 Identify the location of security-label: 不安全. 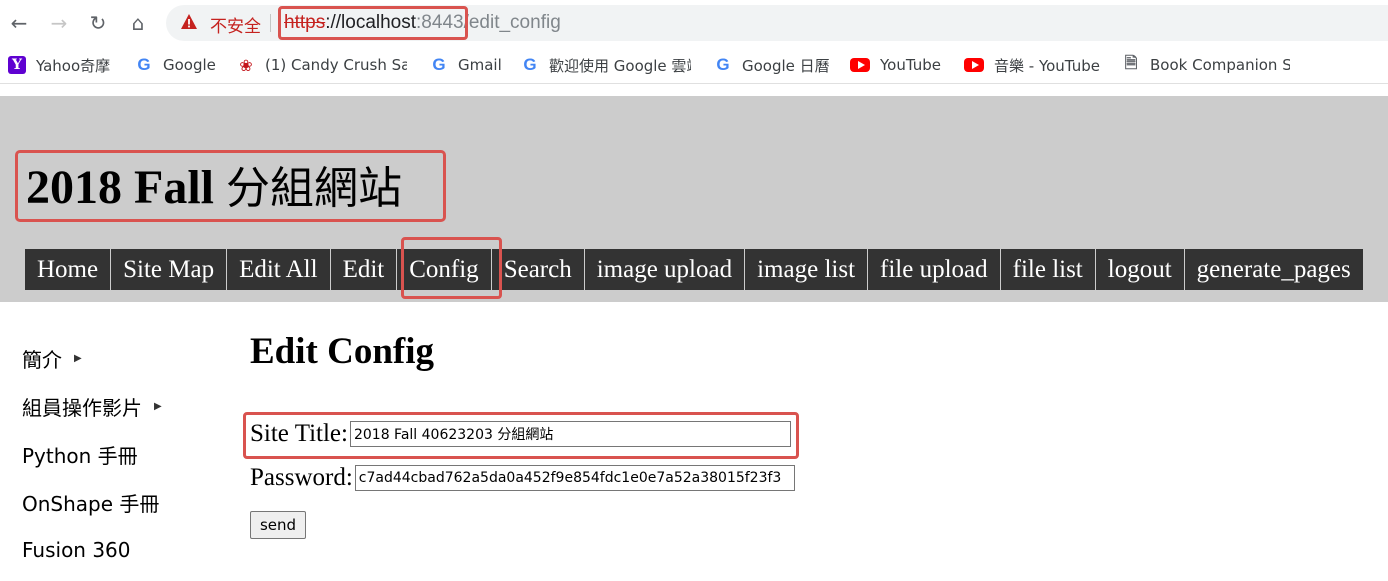
(235, 24).